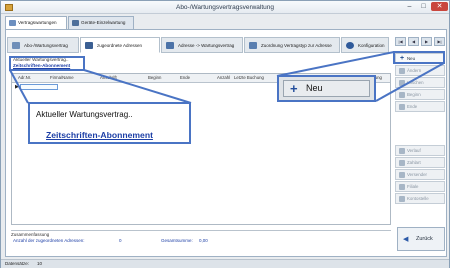 The width and height of the screenshot is (450, 268). What do you see at coordinates (402, 83) in the screenshot?
I see `delete-icon` at bounding box center [402, 83].